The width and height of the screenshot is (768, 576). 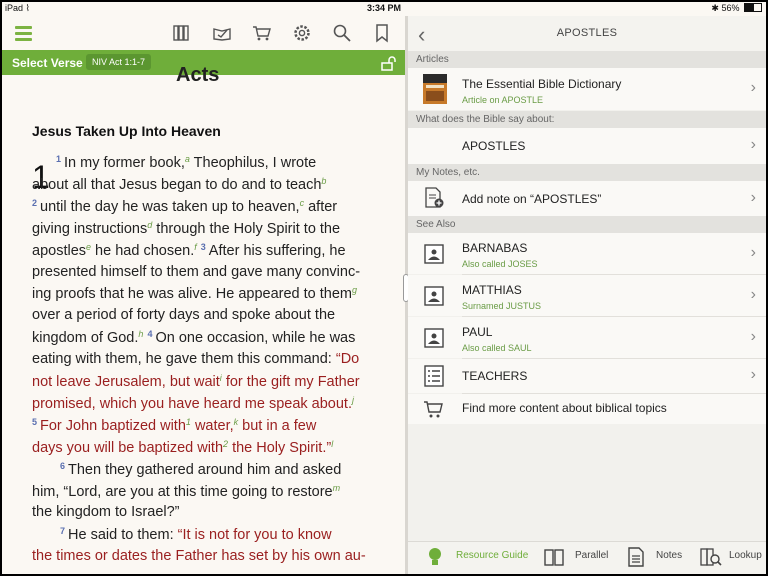 What do you see at coordinates (321, 206) in the screenshot?
I see `verse-text: after` at bounding box center [321, 206].